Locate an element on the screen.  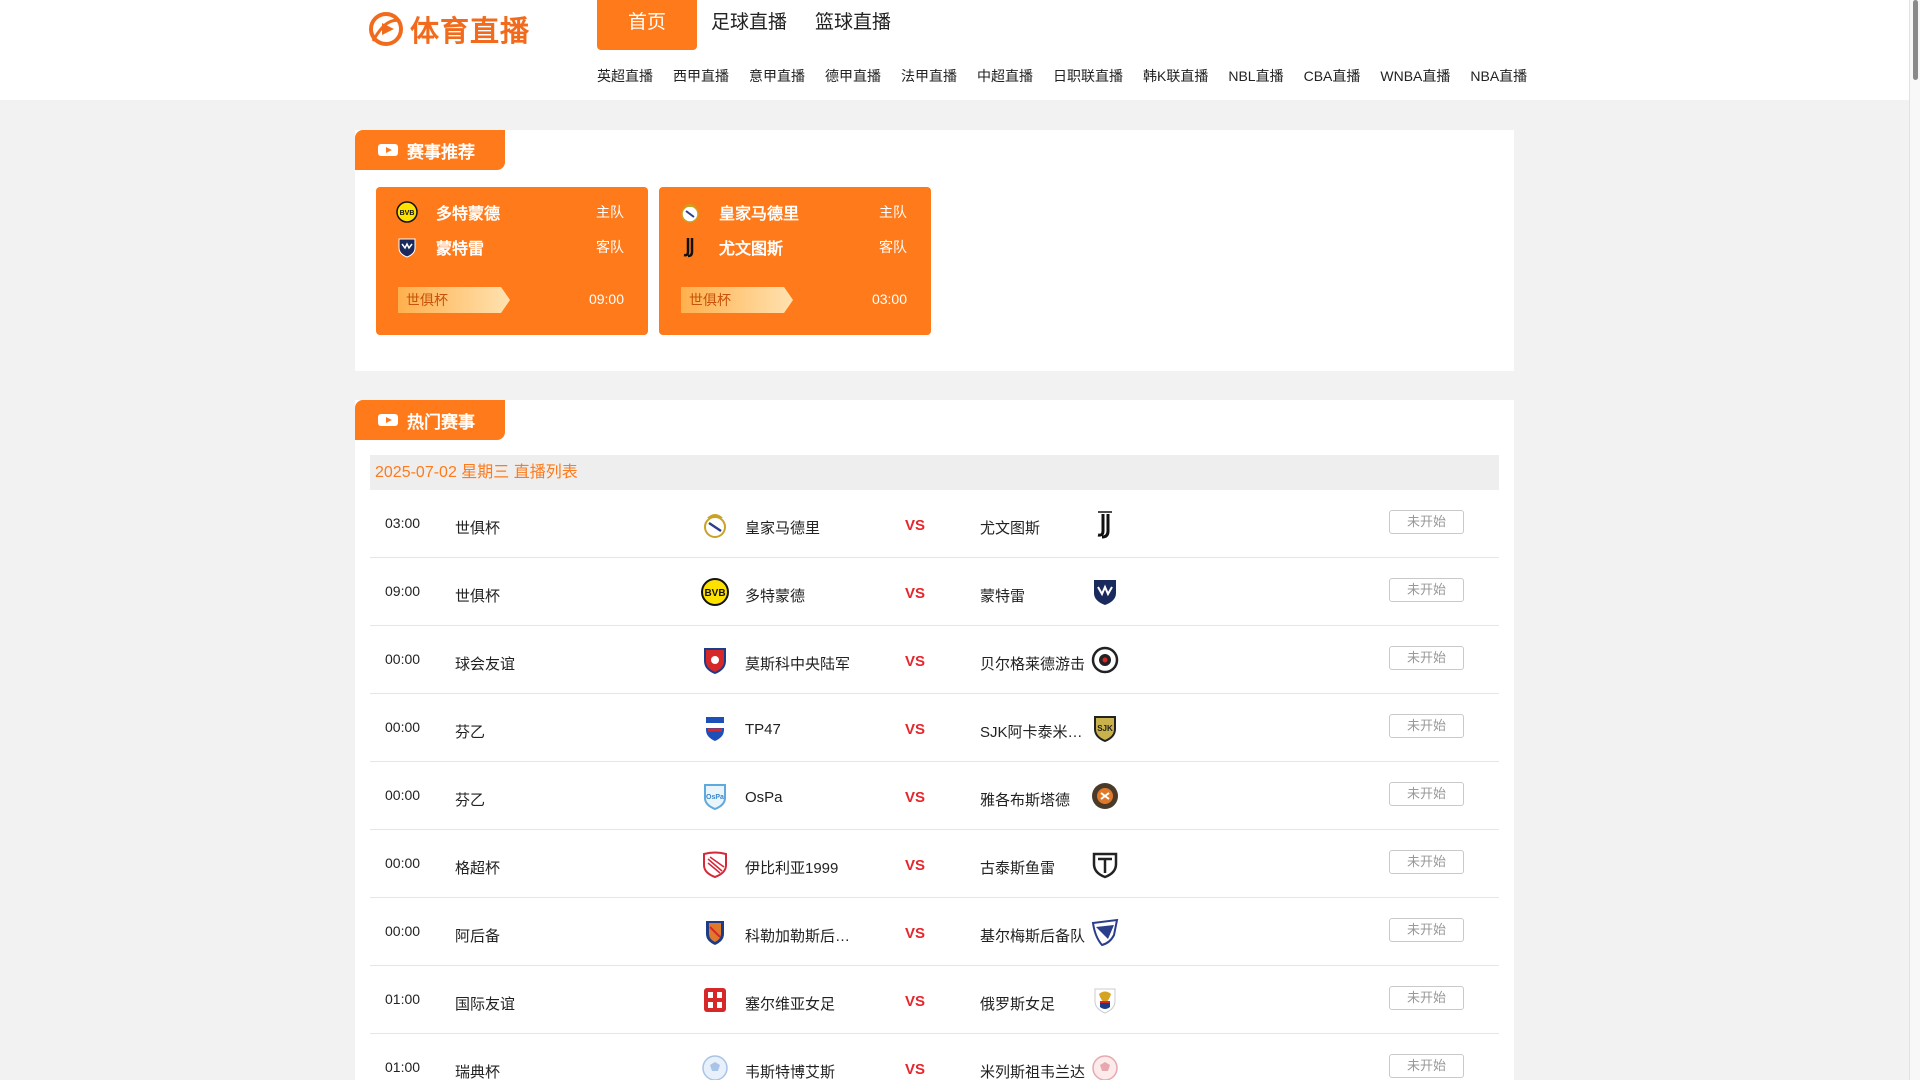
match-home-team: TP47 is located at coordinates (763, 729).